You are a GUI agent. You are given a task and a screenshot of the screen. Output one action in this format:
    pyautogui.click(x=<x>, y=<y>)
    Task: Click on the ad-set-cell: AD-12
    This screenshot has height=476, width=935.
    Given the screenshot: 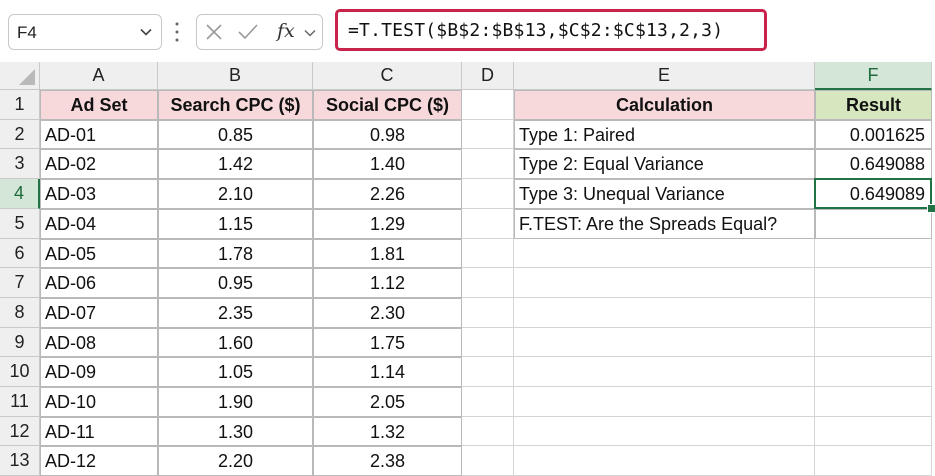 What is the action you would take?
    pyautogui.click(x=99, y=461)
    